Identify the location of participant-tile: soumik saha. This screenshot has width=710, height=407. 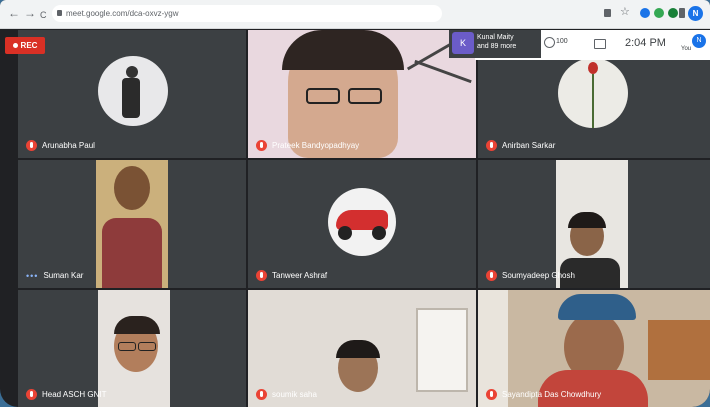
(362, 348).